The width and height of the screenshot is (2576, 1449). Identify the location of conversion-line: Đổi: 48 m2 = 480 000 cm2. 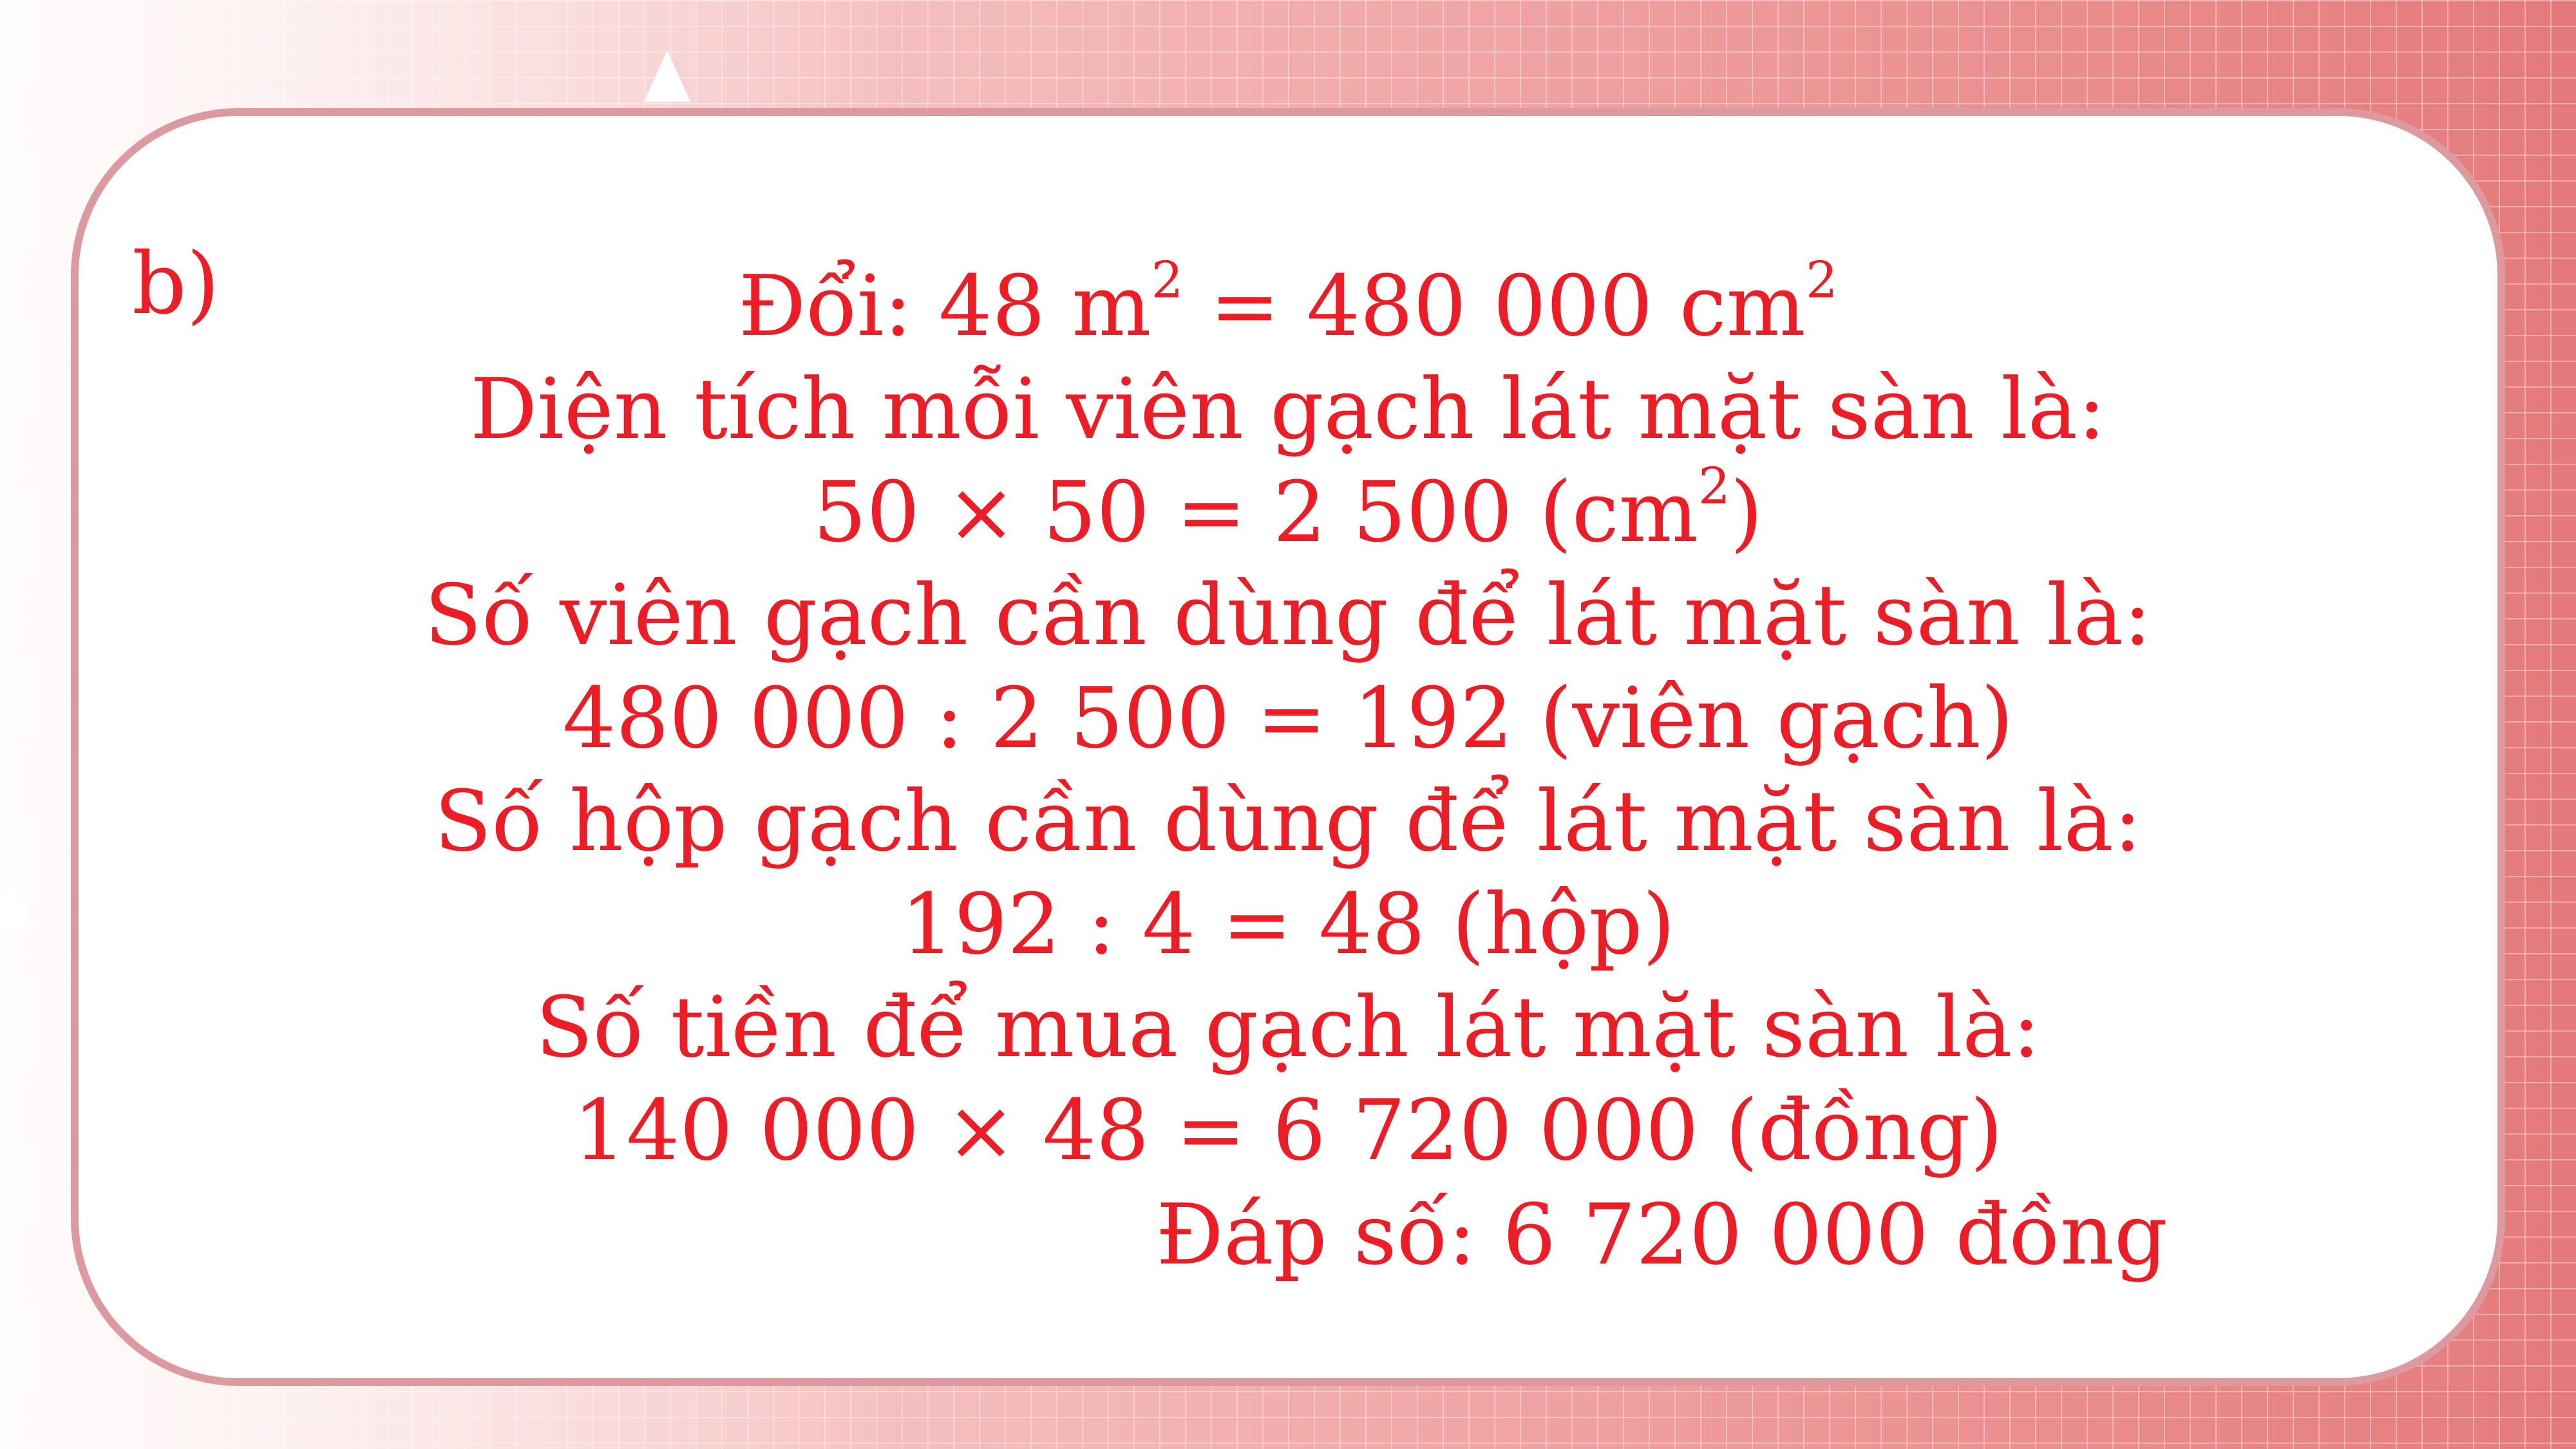
(1288, 305).